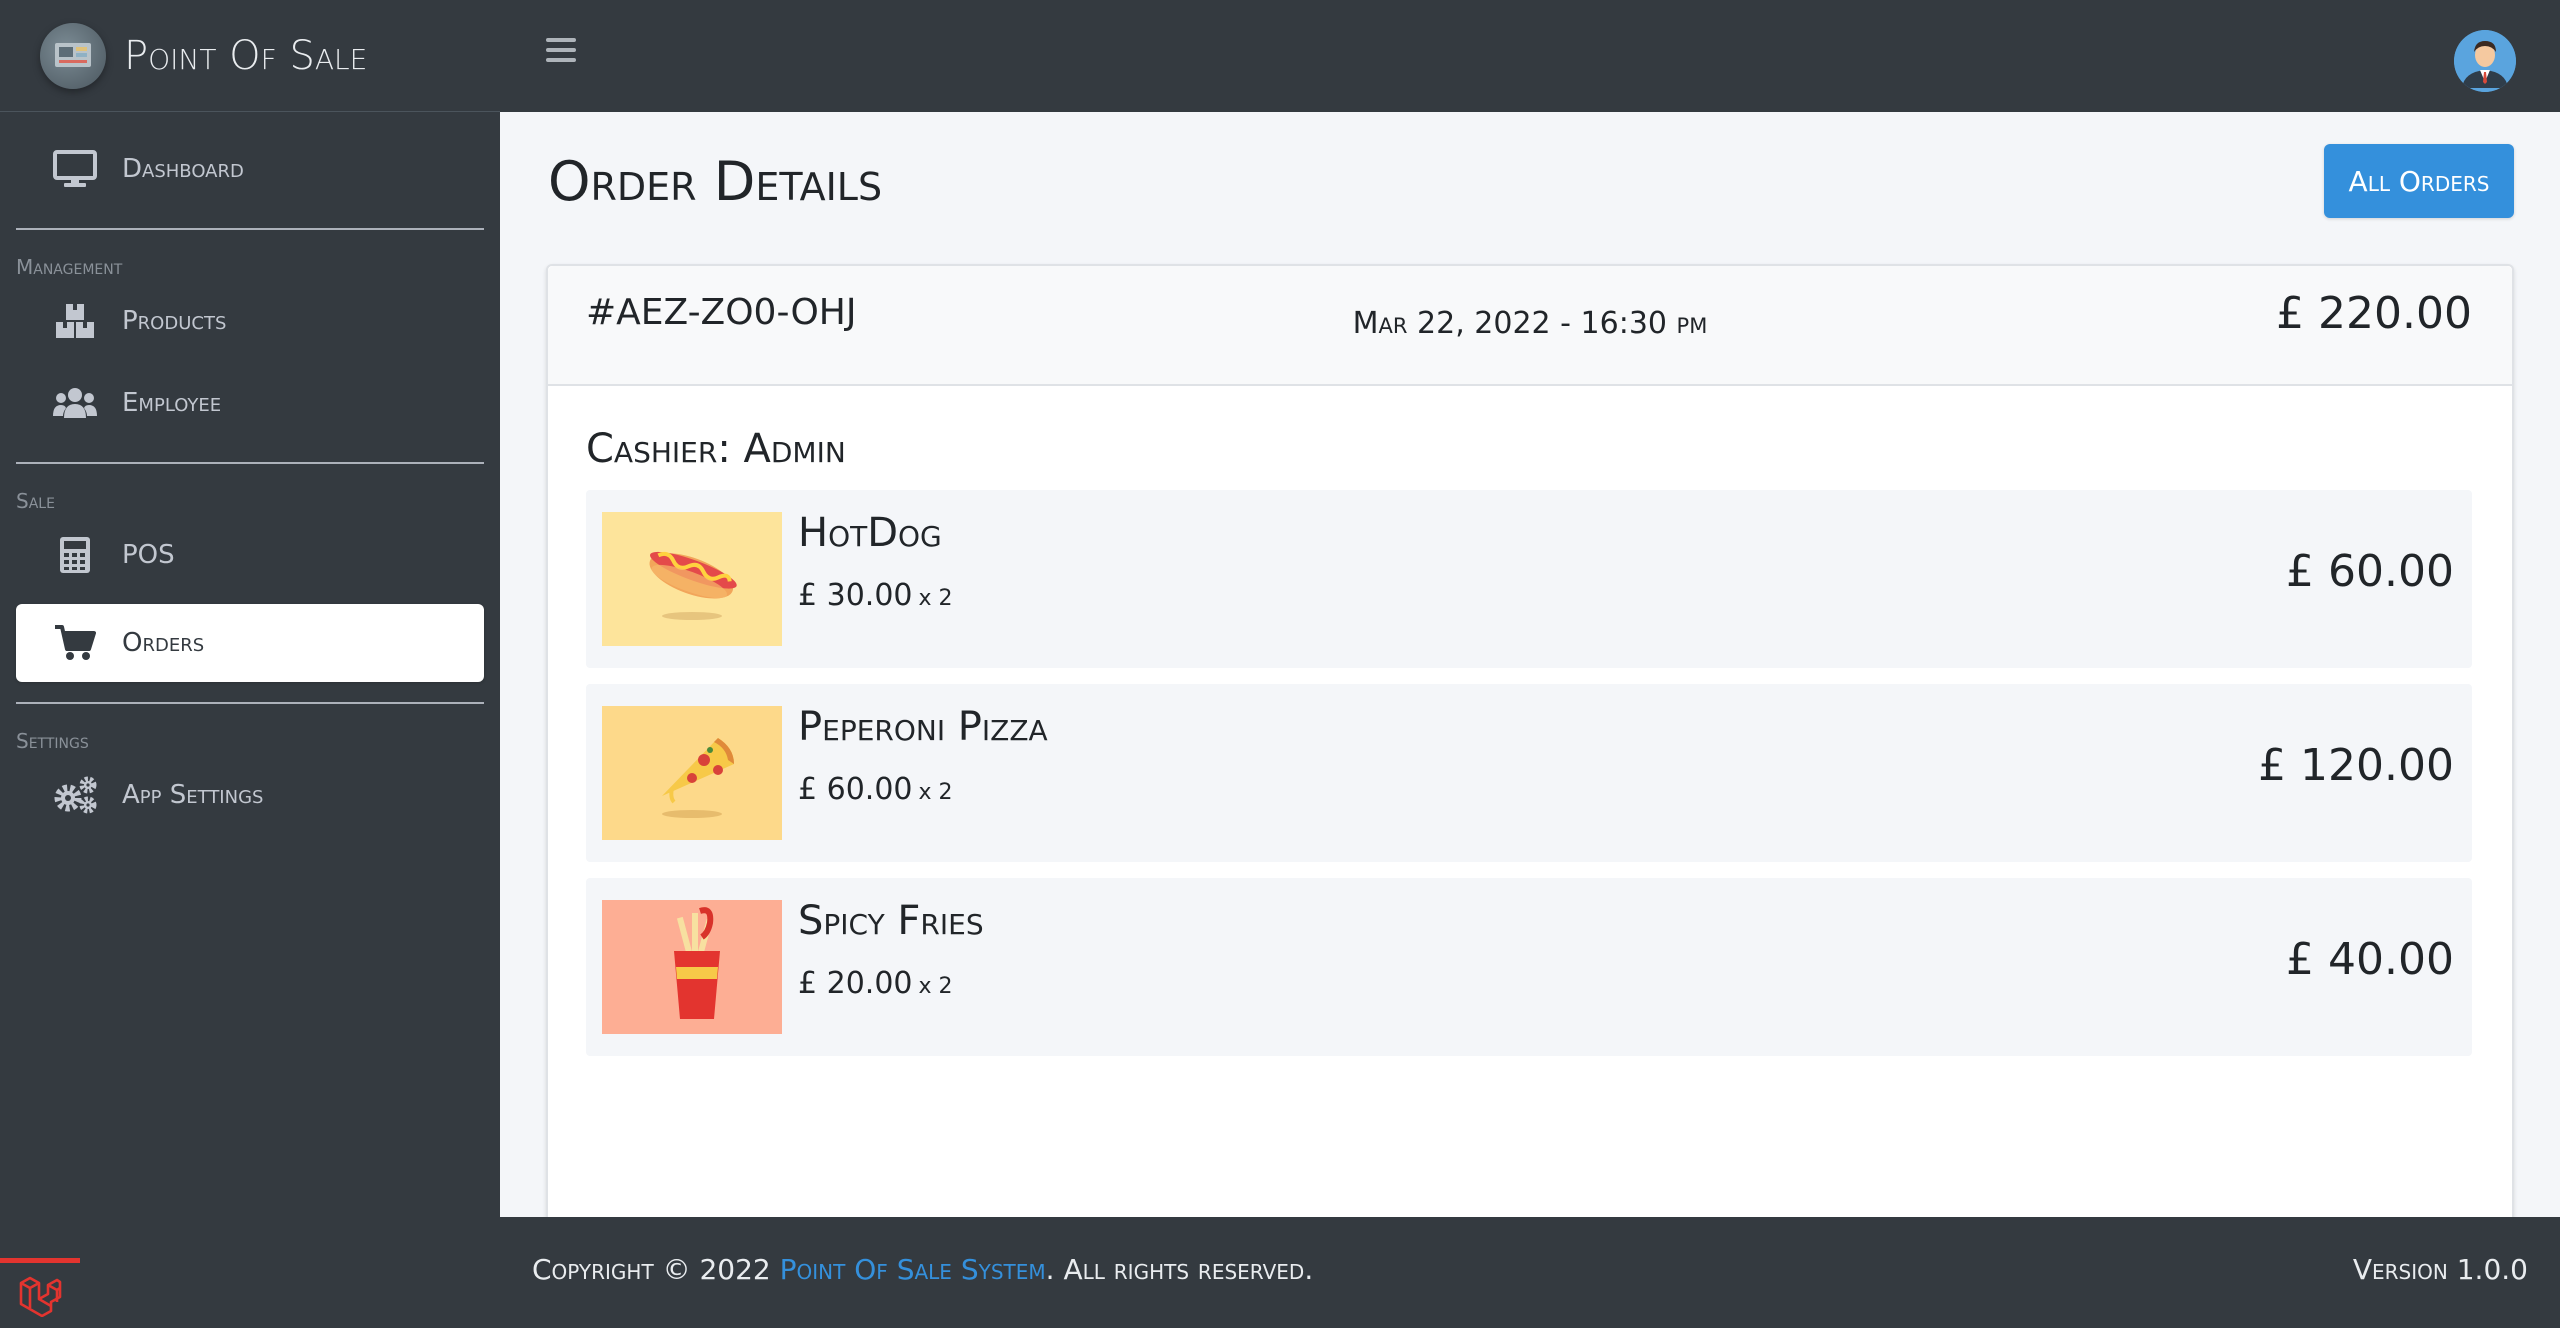  I want to click on footer-link: Point Of Sale System, so click(913, 1269).